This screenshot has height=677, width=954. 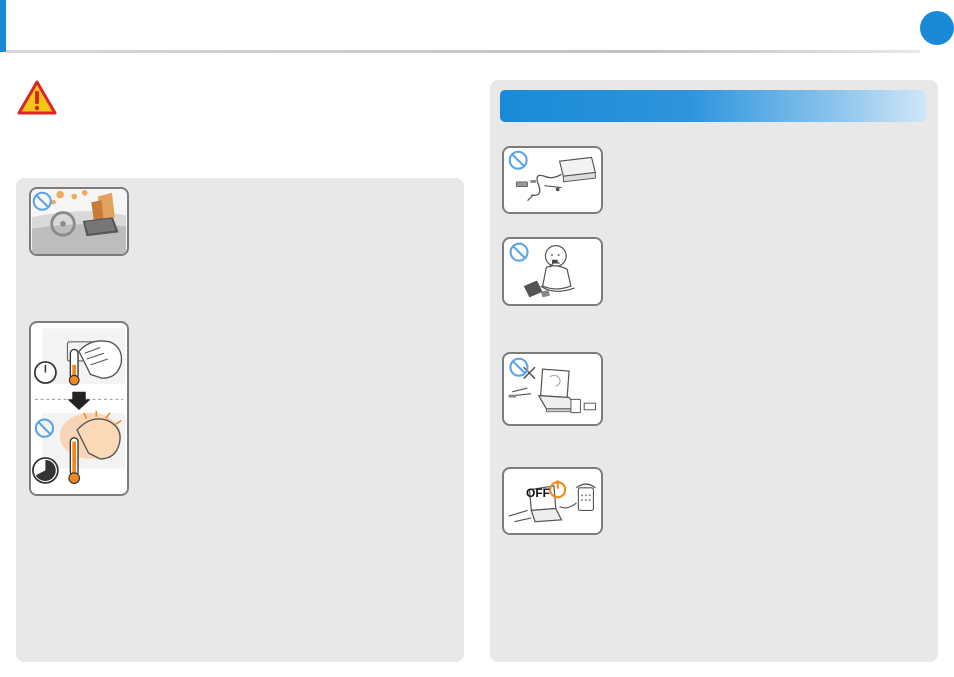 I want to click on power-off-phone-line-icon: OFF, so click(x=552, y=501).